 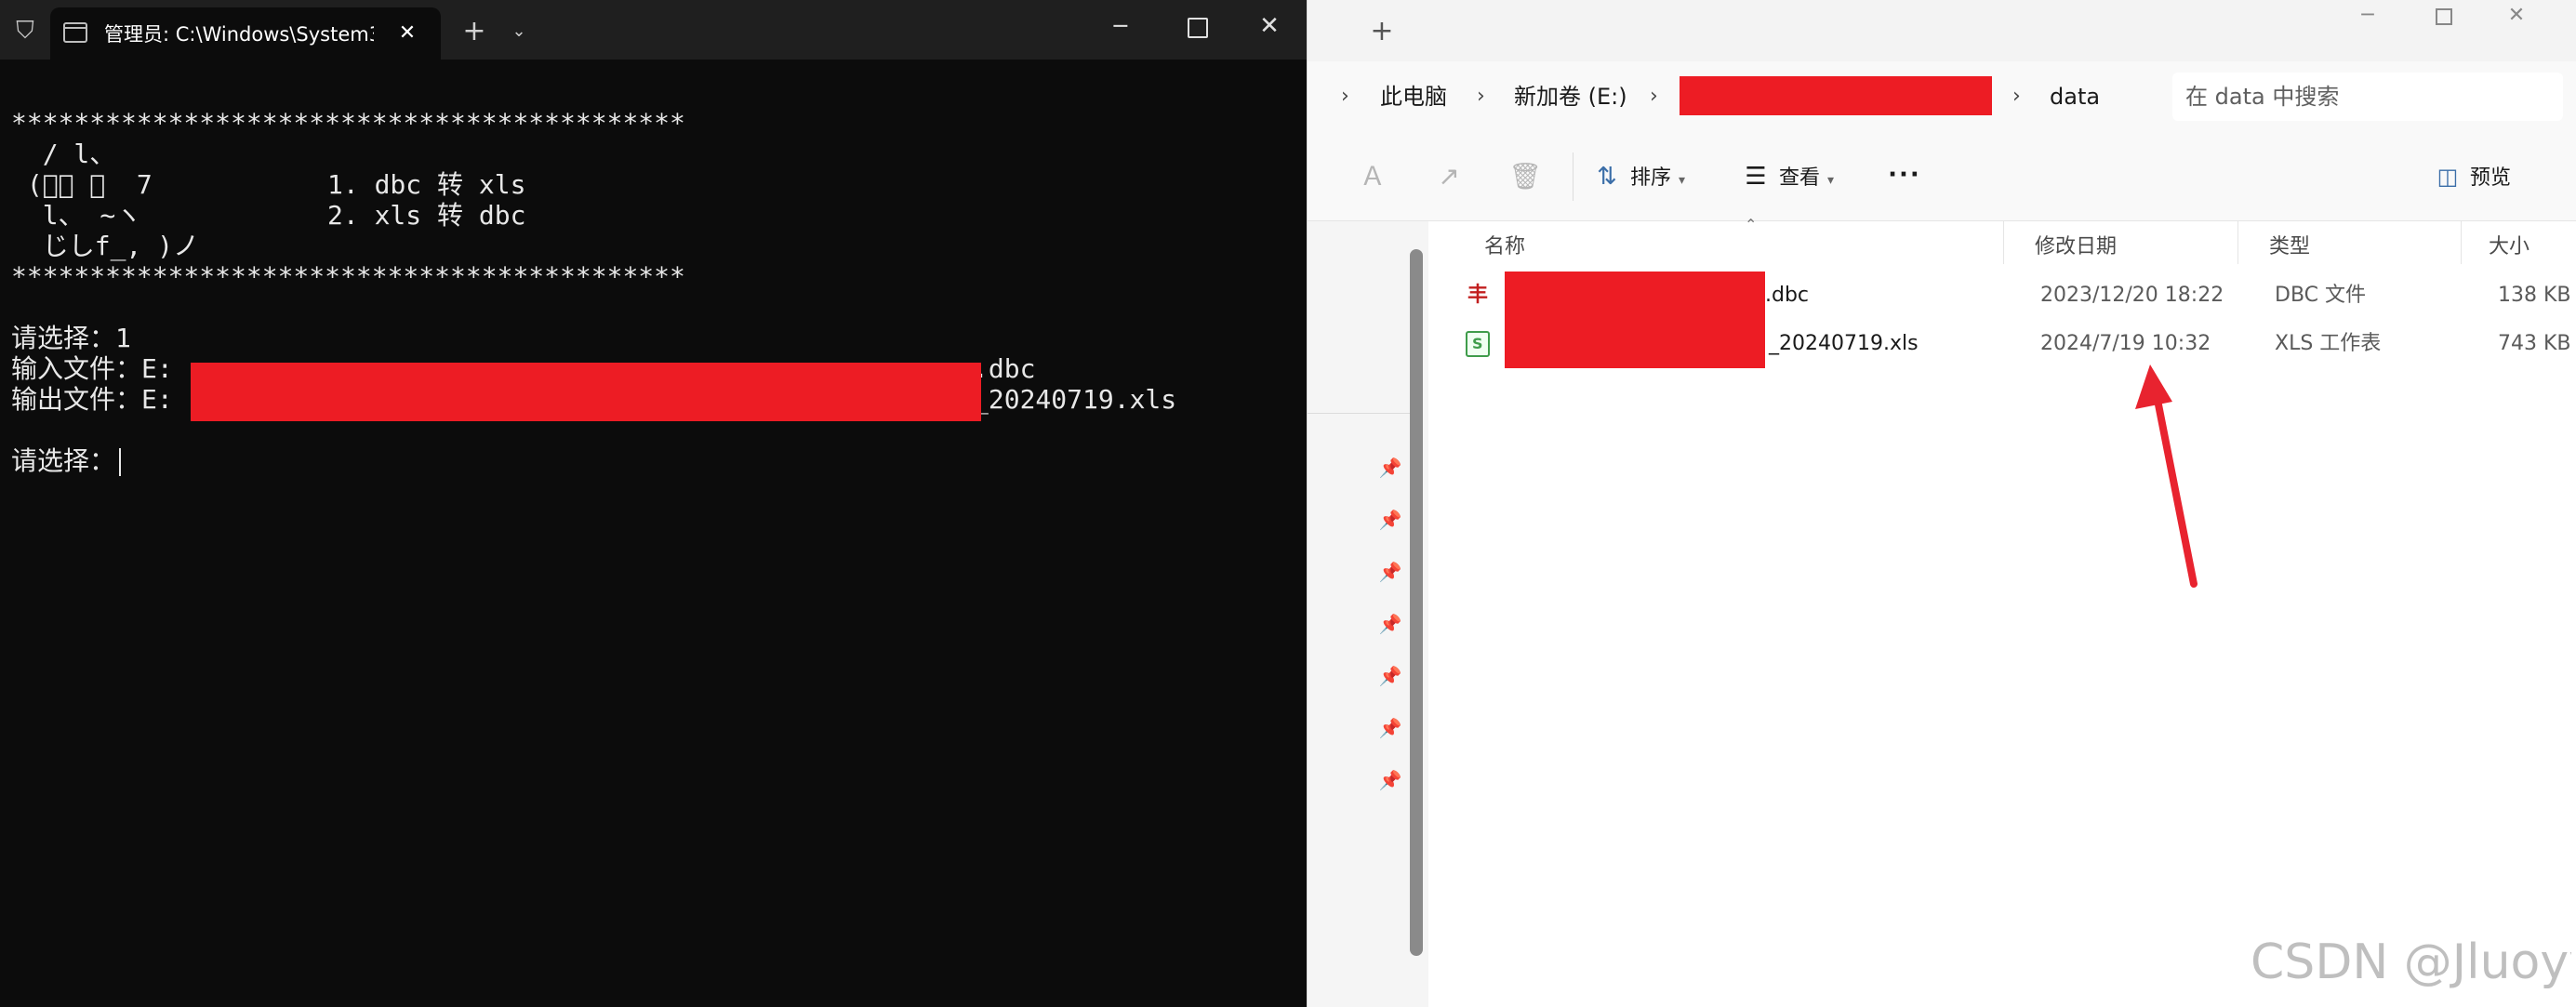 I want to click on file-size: 743 KB, so click(x=2534, y=343).